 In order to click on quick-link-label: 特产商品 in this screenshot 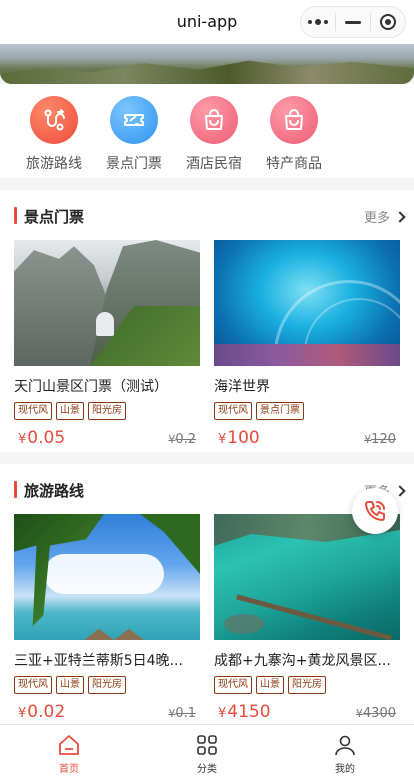, I will do `click(294, 164)`.